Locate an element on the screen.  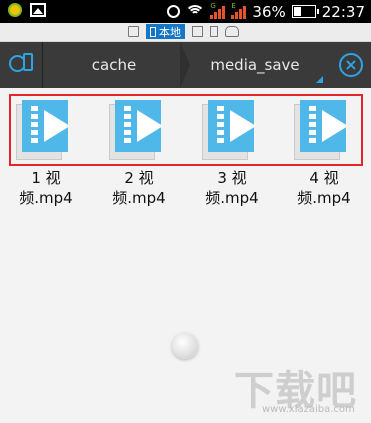
signal-icon: E is located at coordinates (239, 10).